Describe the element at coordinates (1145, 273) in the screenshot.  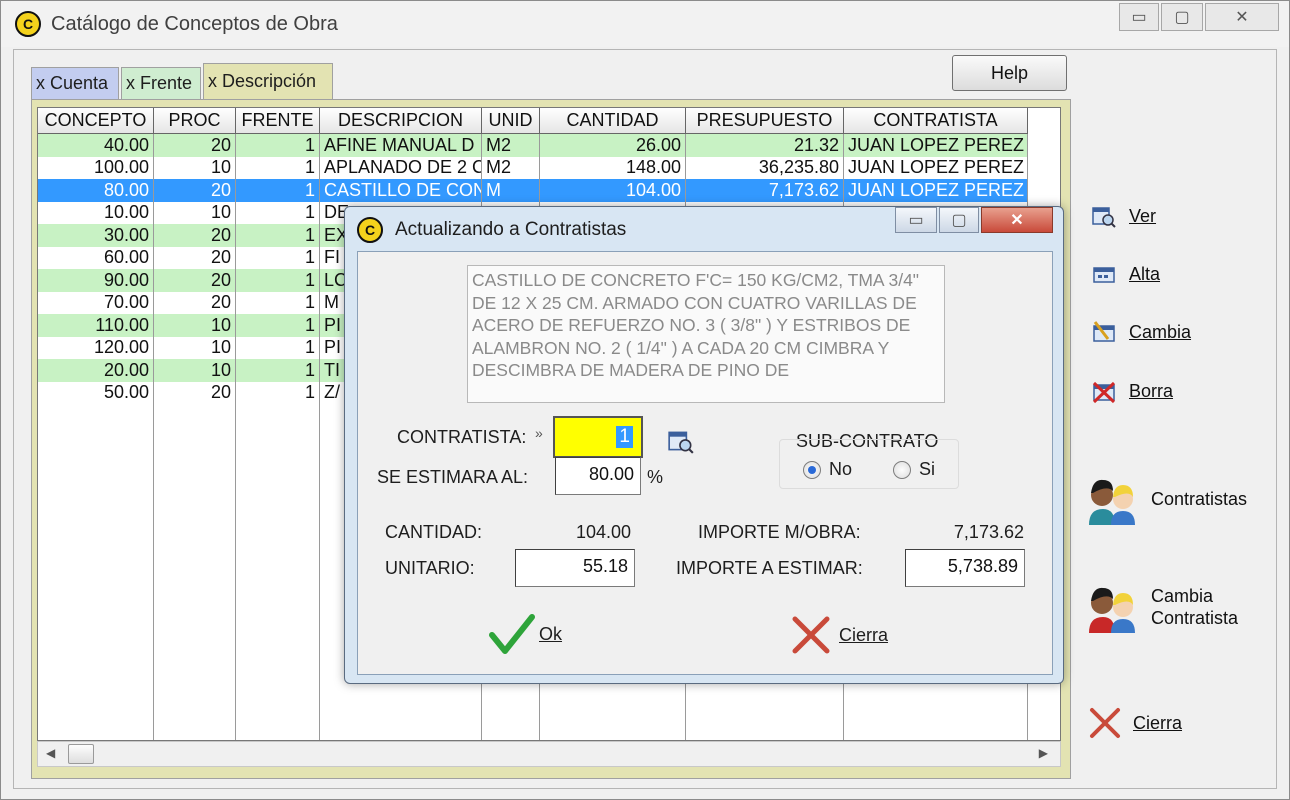
I see `alta-label: Alta` at that location.